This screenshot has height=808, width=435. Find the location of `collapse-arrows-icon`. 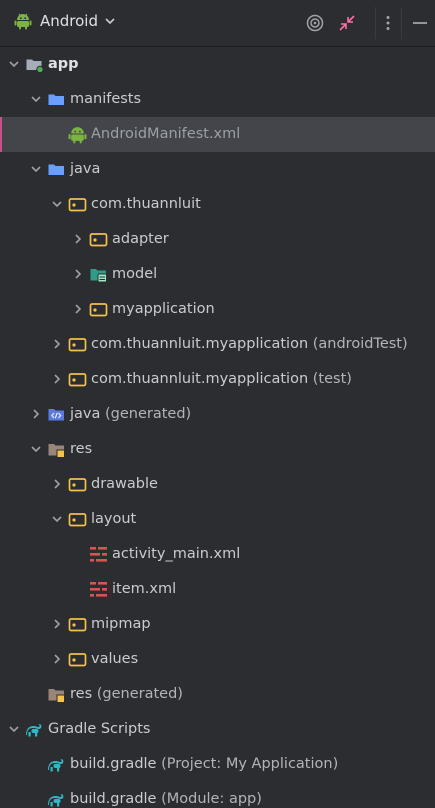

collapse-arrows-icon is located at coordinates (347, 23).